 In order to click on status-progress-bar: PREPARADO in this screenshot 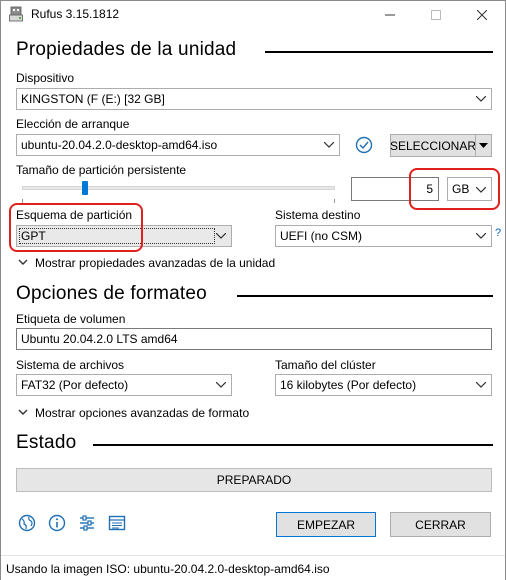, I will do `click(254, 480)`.